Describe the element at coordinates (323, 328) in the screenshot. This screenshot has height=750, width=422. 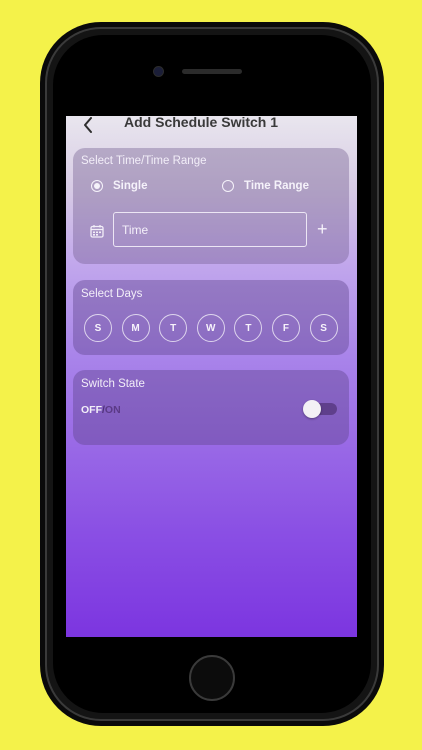
I see `day-button-saturday: S` at that location.